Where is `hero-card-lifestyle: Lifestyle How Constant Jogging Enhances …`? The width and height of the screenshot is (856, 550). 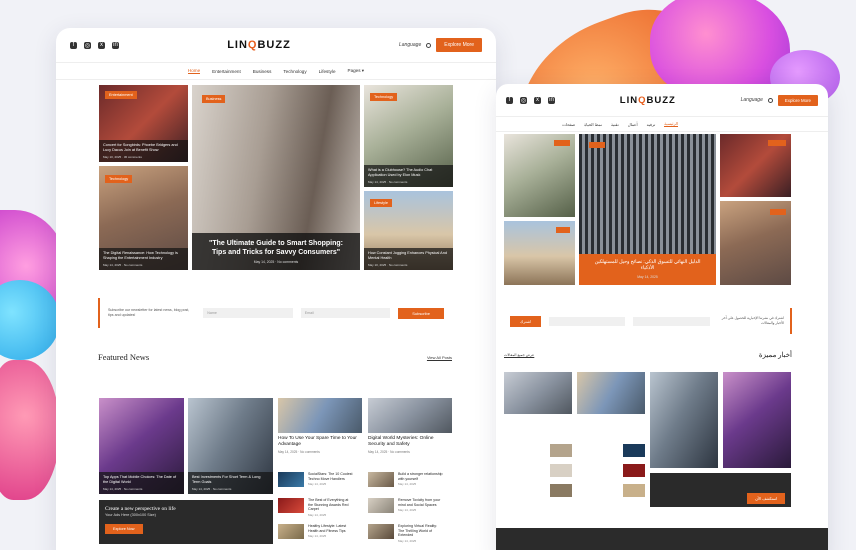 hero-card-lifestyle: Lifestyle How Constant Jogging Enhances … is located at coordinates (408, 230).